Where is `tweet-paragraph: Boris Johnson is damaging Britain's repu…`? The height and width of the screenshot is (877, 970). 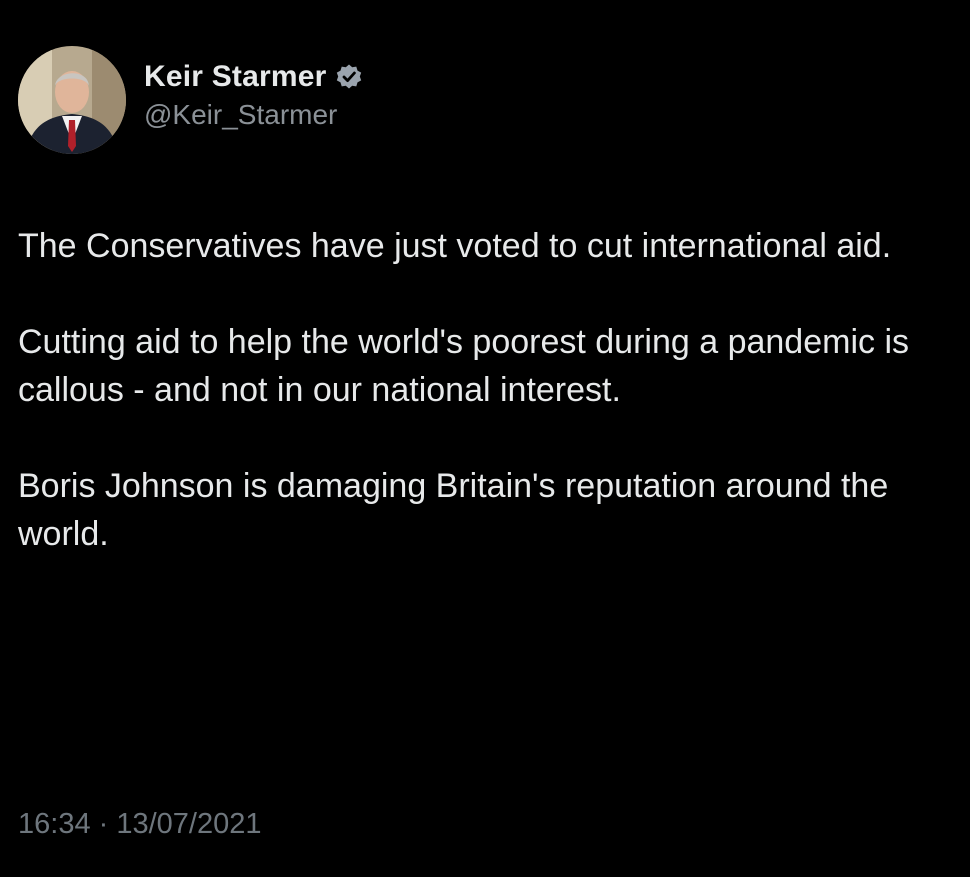
tweet-paragraph: Boris Johnson is damaging Britain's repu… is located at coordinates (453, 510).